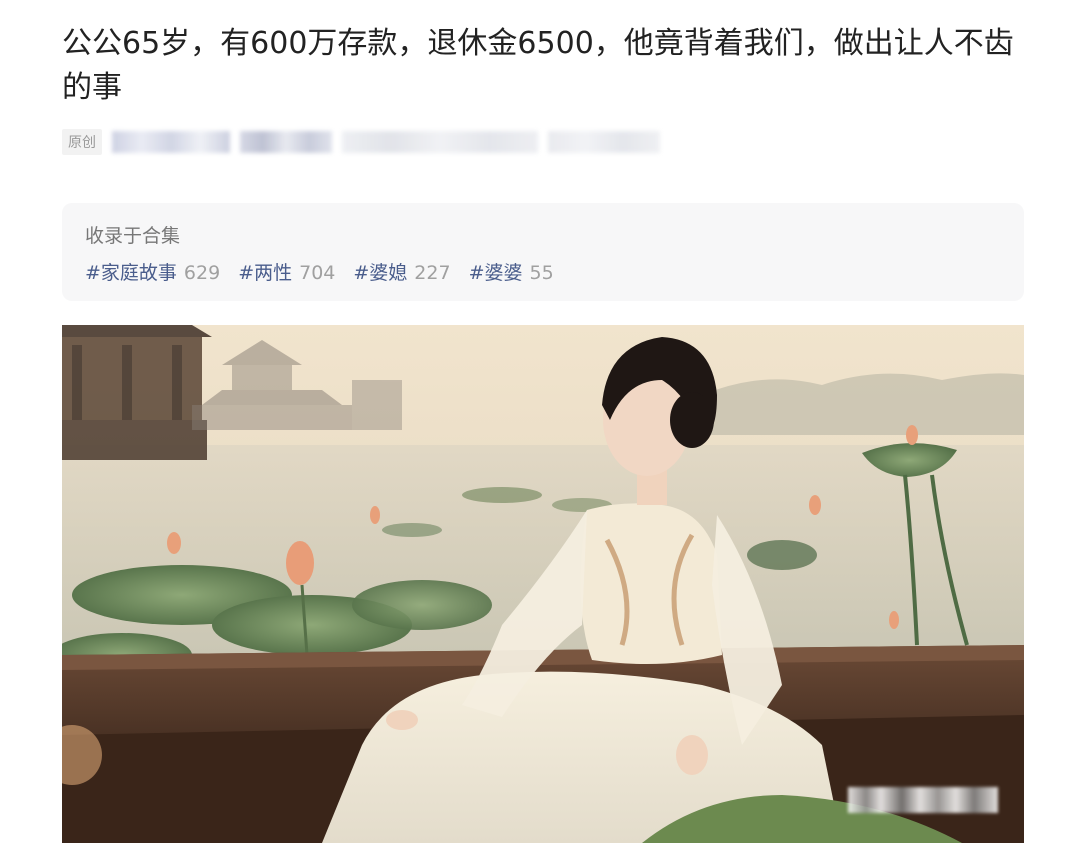 The height and width of the screenshot is (866, 1080). What do you see at coordinates (604, 142) in the screenshot?
I see `location-blurred` at bounding box center [604, 142].